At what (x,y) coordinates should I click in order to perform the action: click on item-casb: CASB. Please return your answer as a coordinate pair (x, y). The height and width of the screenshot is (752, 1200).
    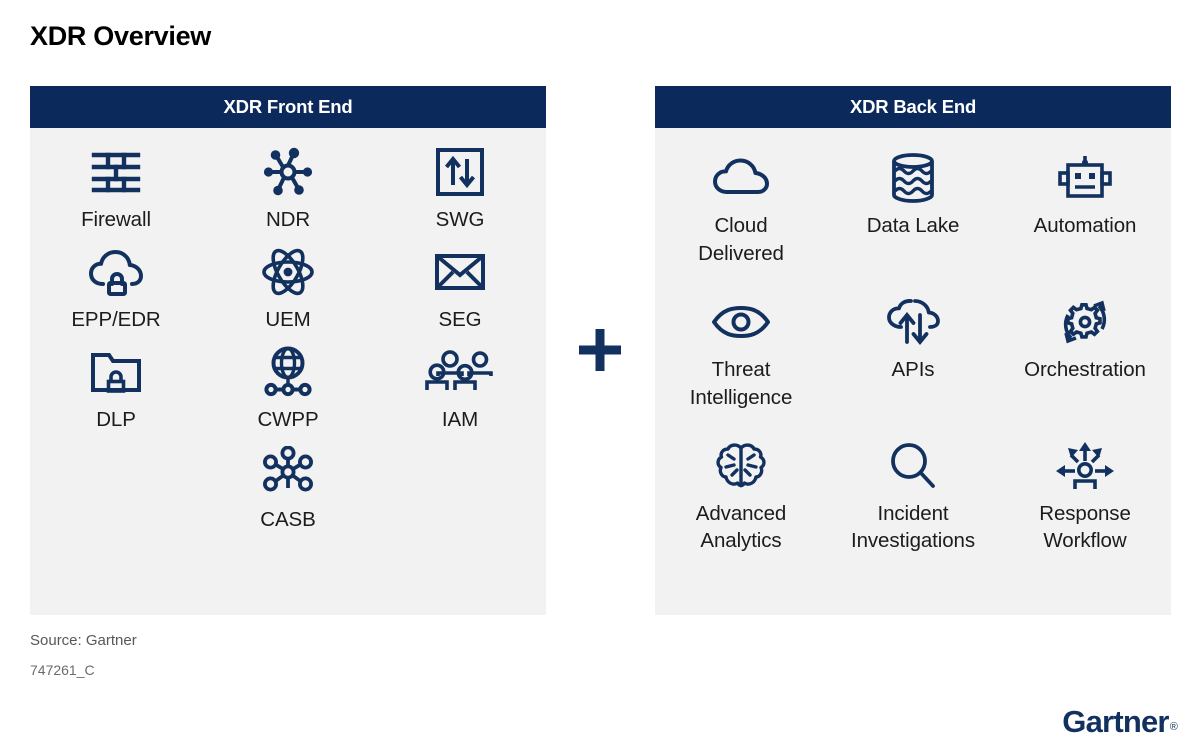
    Looking at the image, I should click on (288, 489).